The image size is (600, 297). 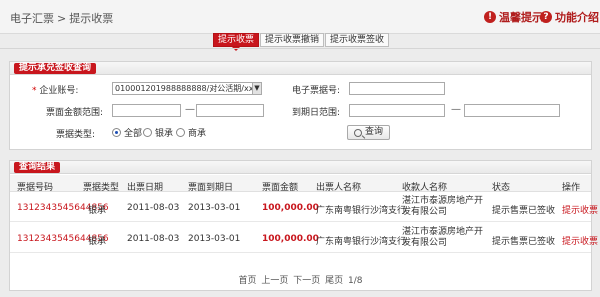 What do you see at coordinates (300, 68) in the screenshot?
I see `search-panel-header: 提示承兑签收查询` at bounding box center [300, 68].